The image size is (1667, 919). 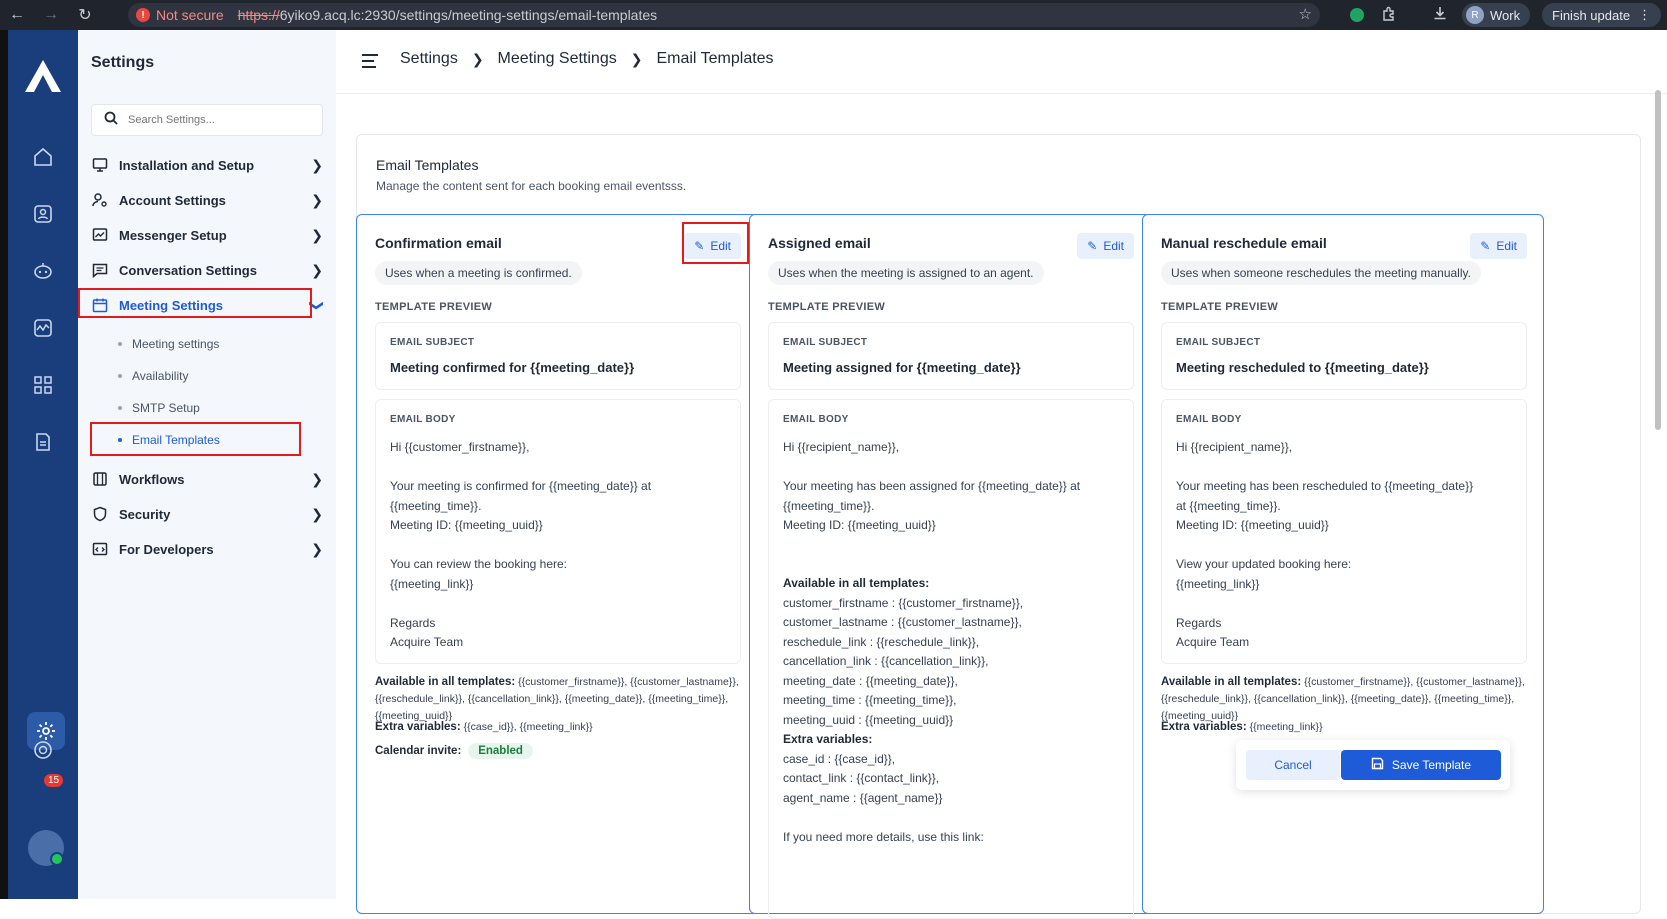 I want to click on warning-icon: !, so click(x=143, y=15).